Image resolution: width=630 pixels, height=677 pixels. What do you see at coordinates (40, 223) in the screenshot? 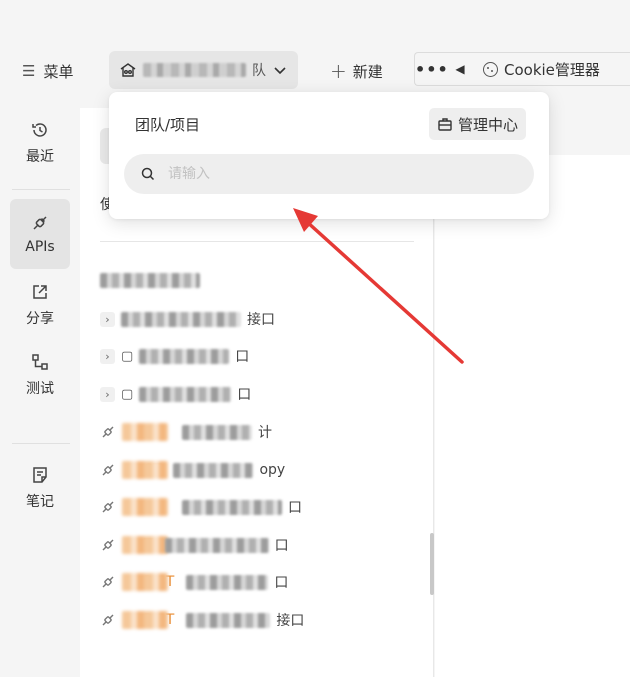
I see `plug-icon` at bounding box center [40, 223].